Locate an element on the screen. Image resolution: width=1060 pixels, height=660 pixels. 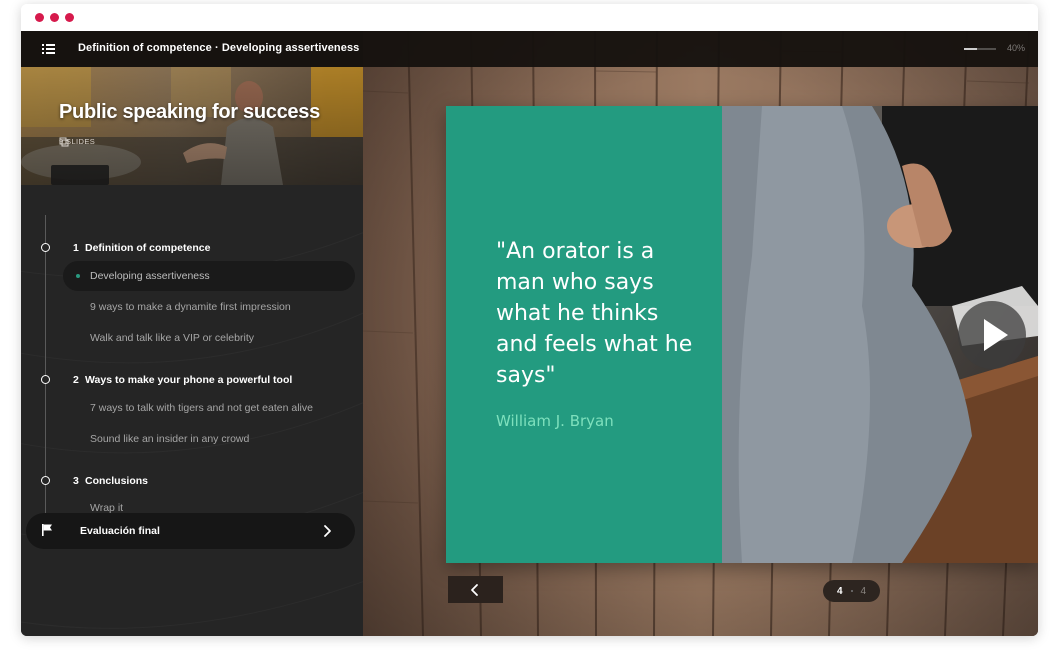
slides-count: 9 SLIDES is located at coordinates (77, 142).